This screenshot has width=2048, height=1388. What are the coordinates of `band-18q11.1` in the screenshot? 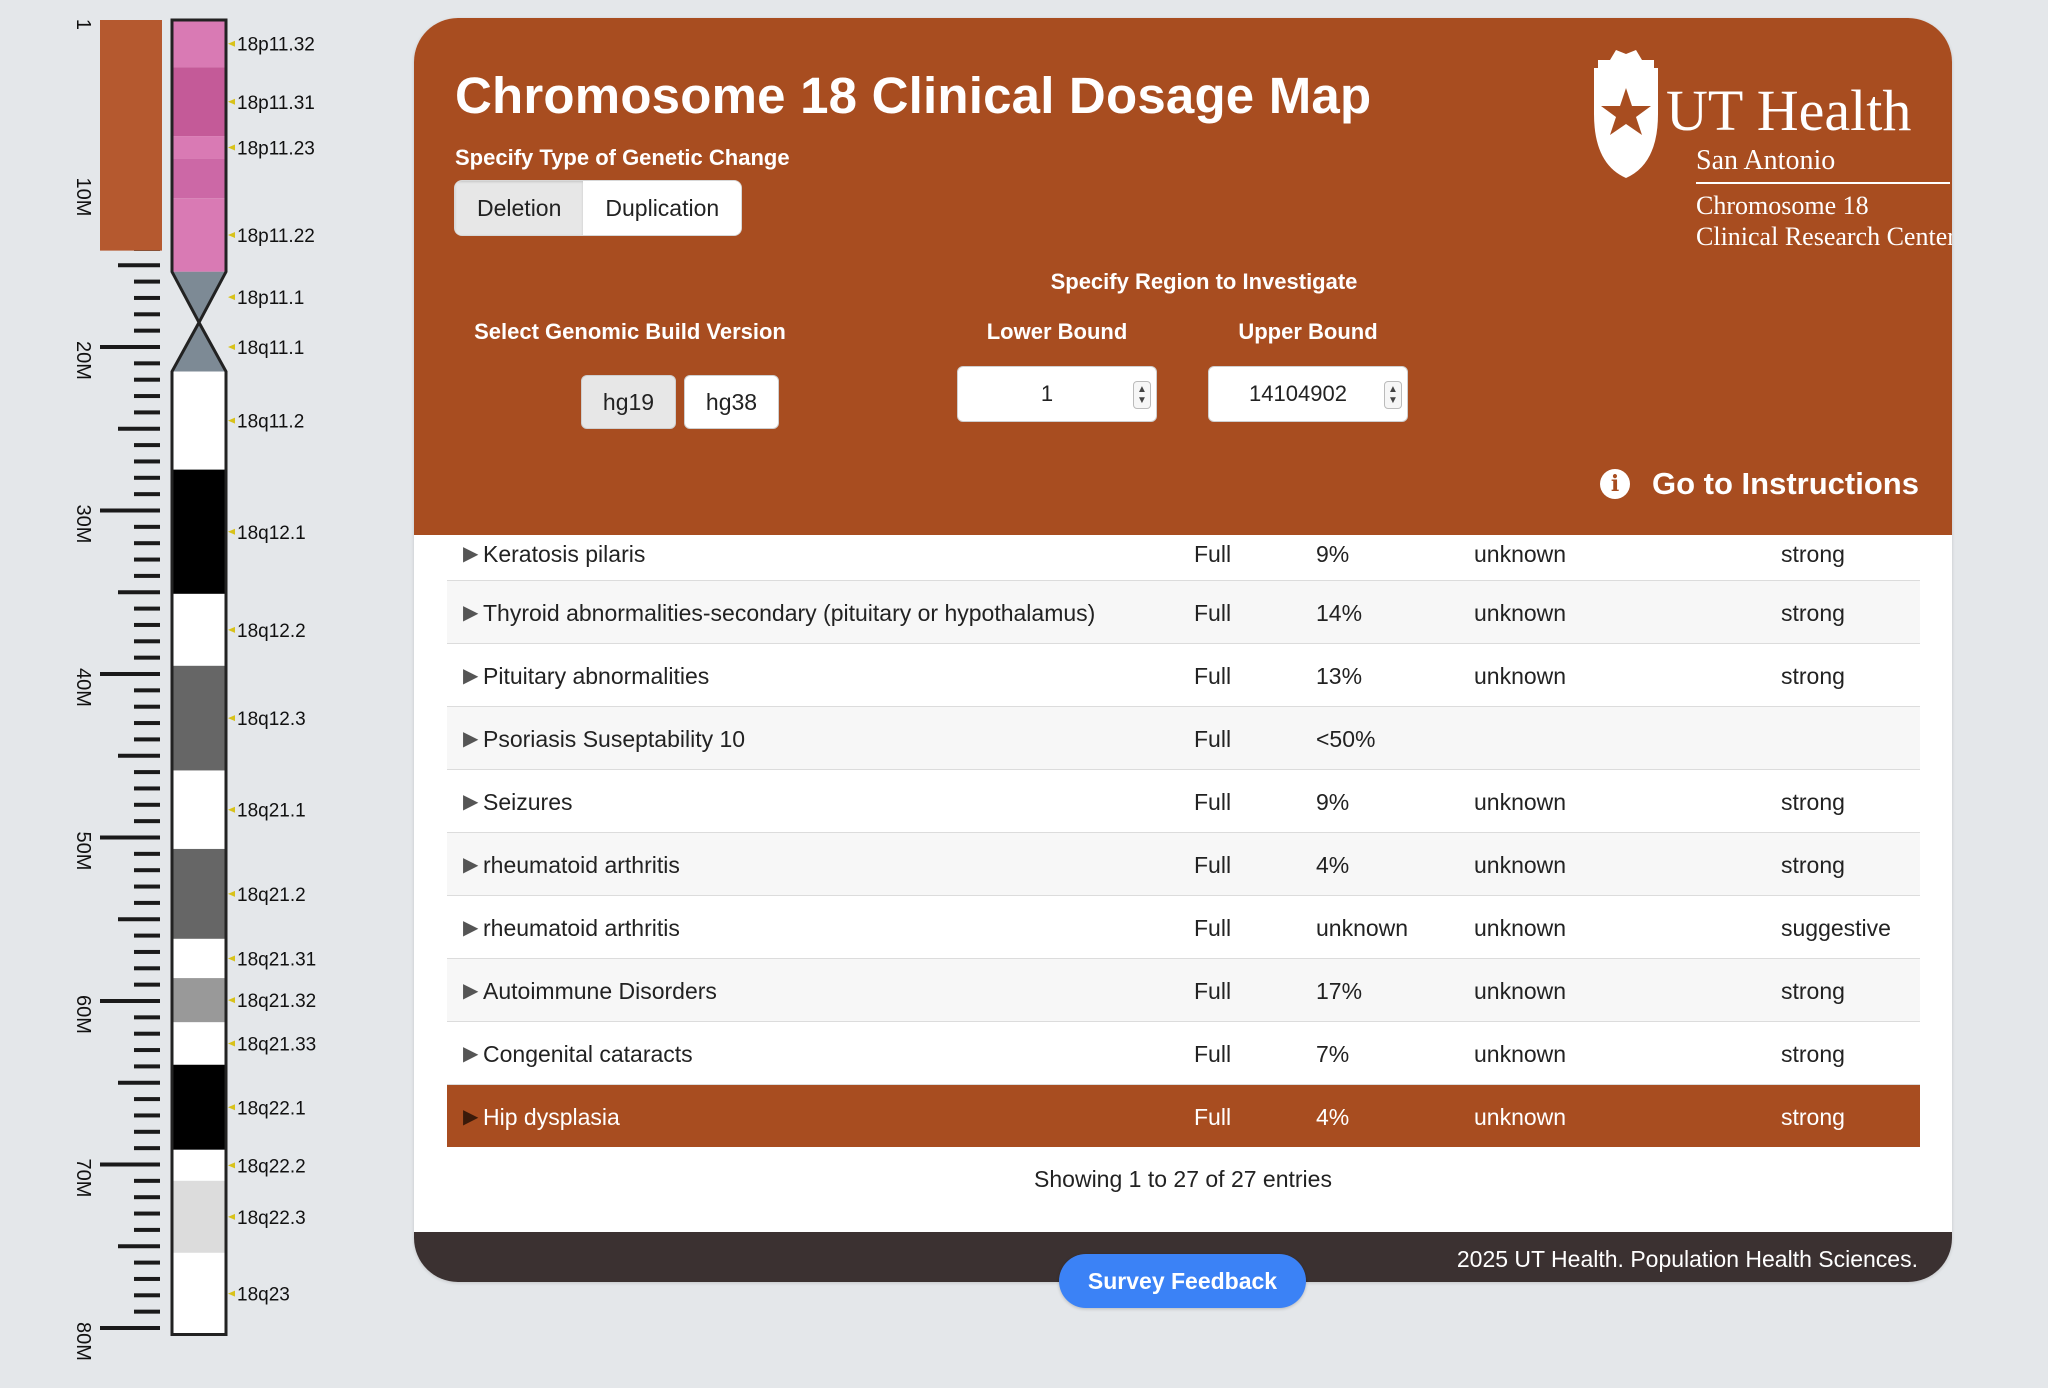 It's located at (199, 347).